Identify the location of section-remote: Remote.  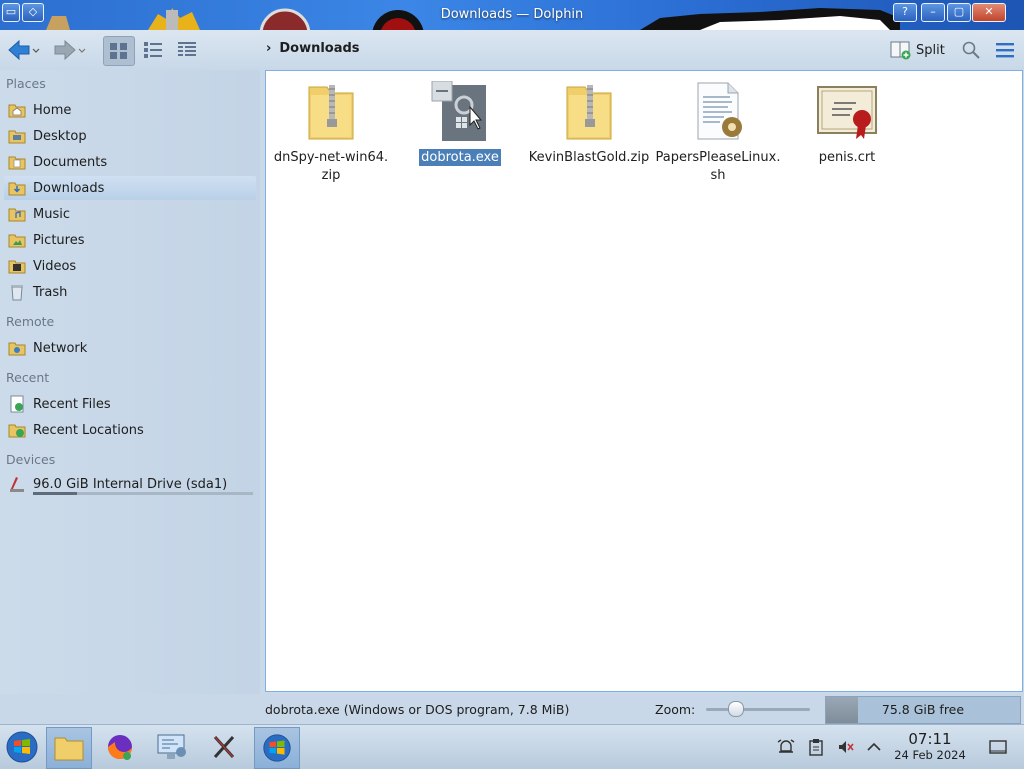
(30, 321).